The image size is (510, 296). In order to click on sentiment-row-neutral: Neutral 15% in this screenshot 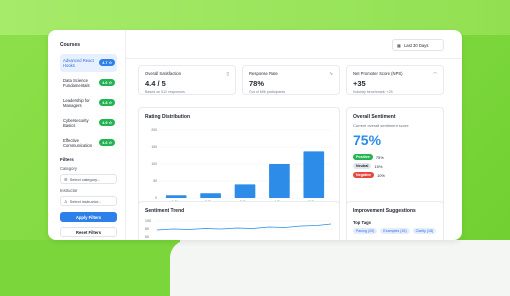, I will do `click(395, 166)`.